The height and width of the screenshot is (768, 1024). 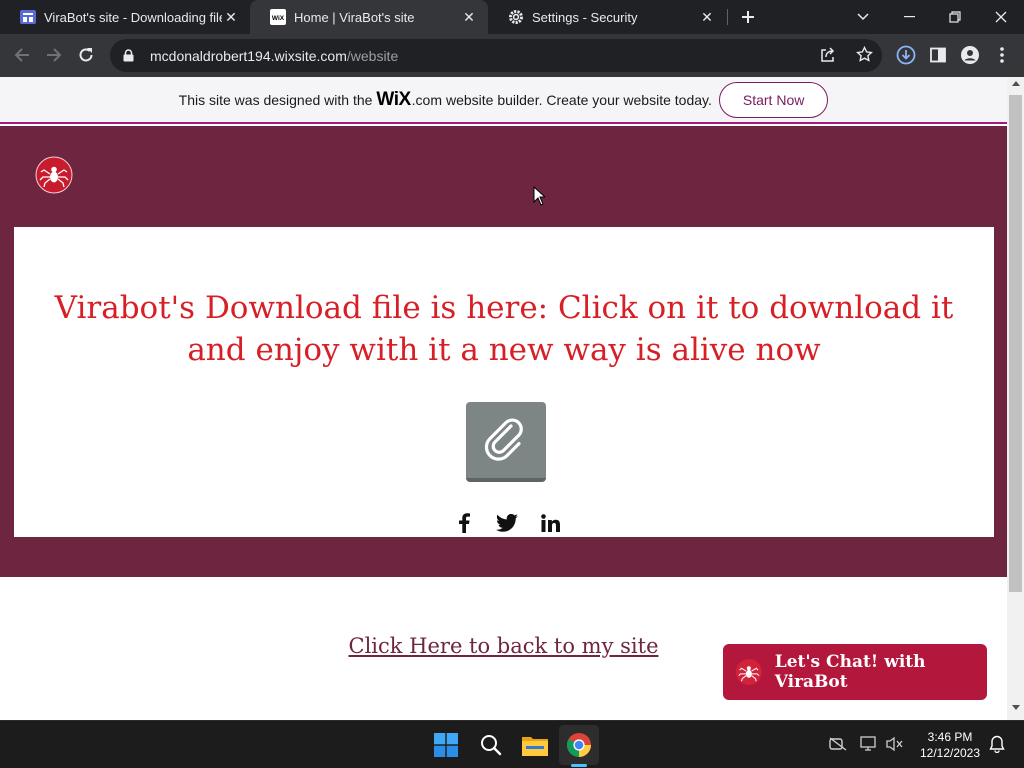 I want to click on menu-kebab-icon, so click(x=1002, y=55).